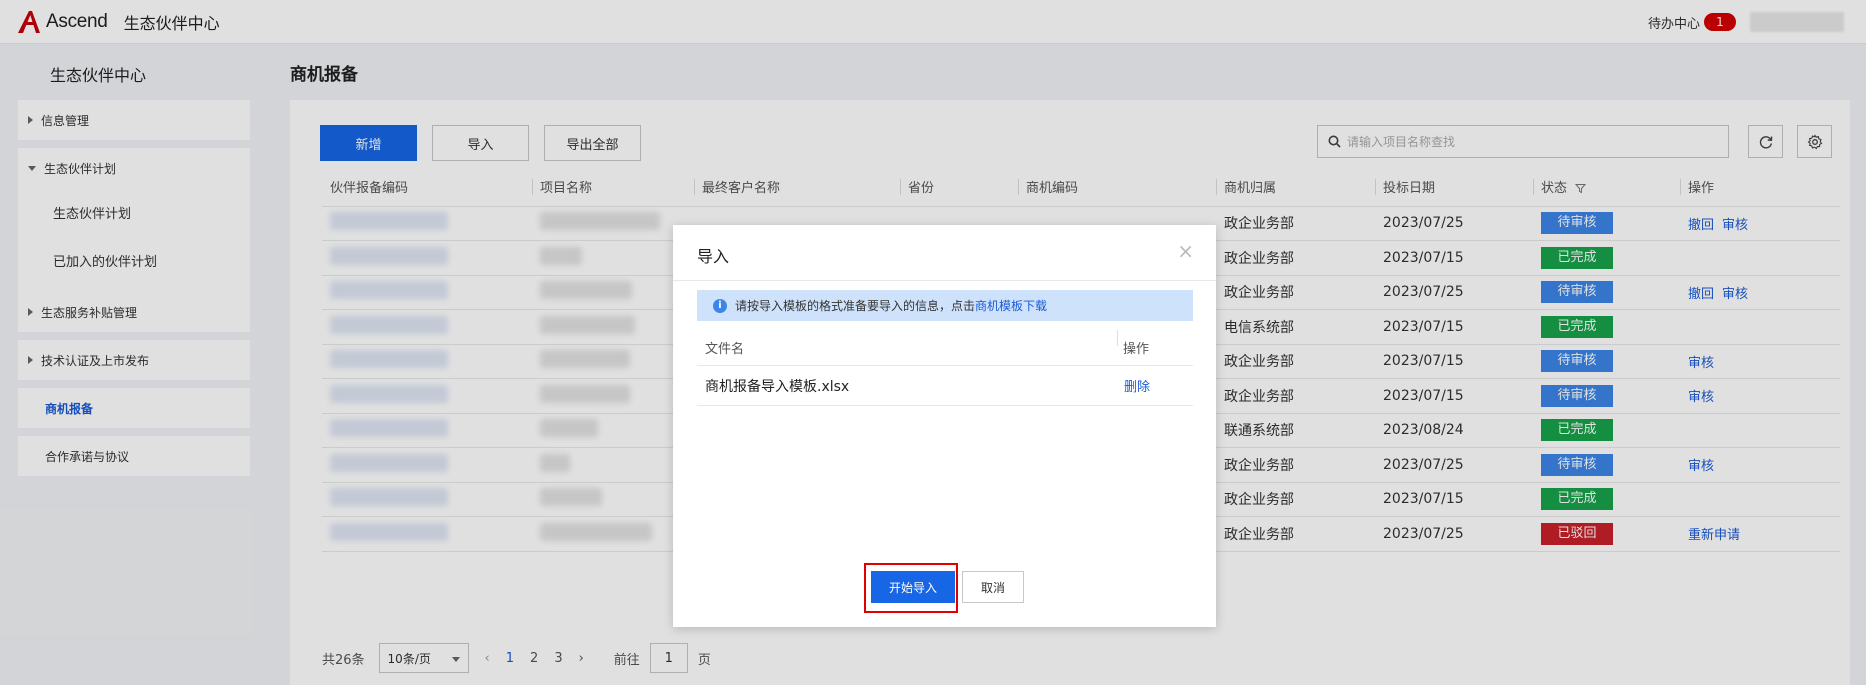 This screenshot has height=685, width=1866. Describe the element at coordinates (777, 386) in the screenshot. I see `file-name: 商机报备导入模板.xlsx` at that location.